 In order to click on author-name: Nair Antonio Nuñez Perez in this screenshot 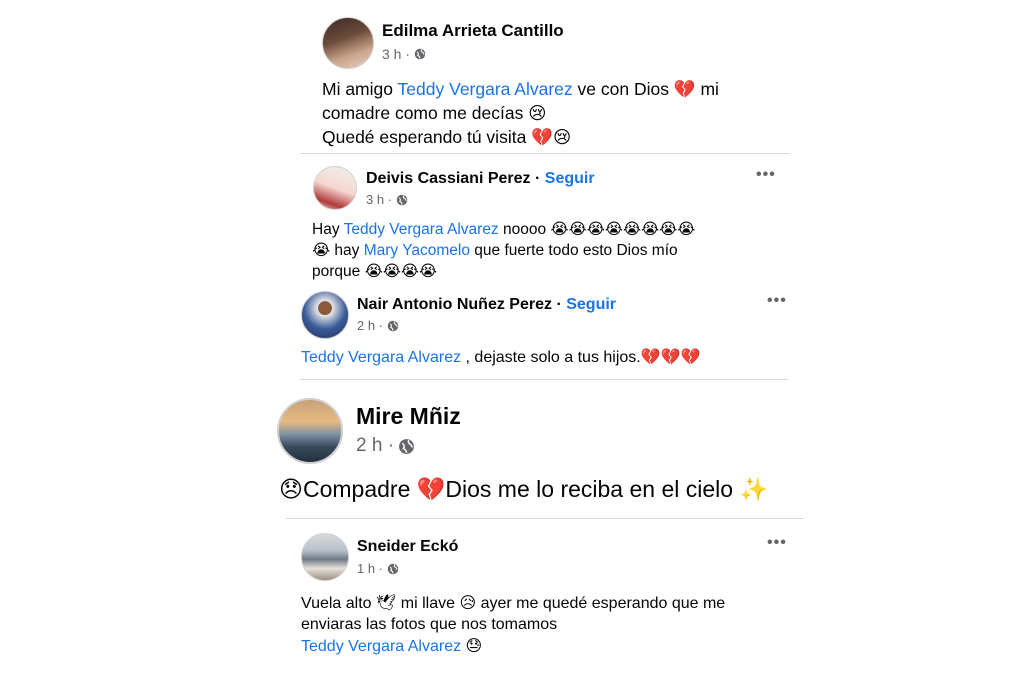, I will do `click(454, 304)`.